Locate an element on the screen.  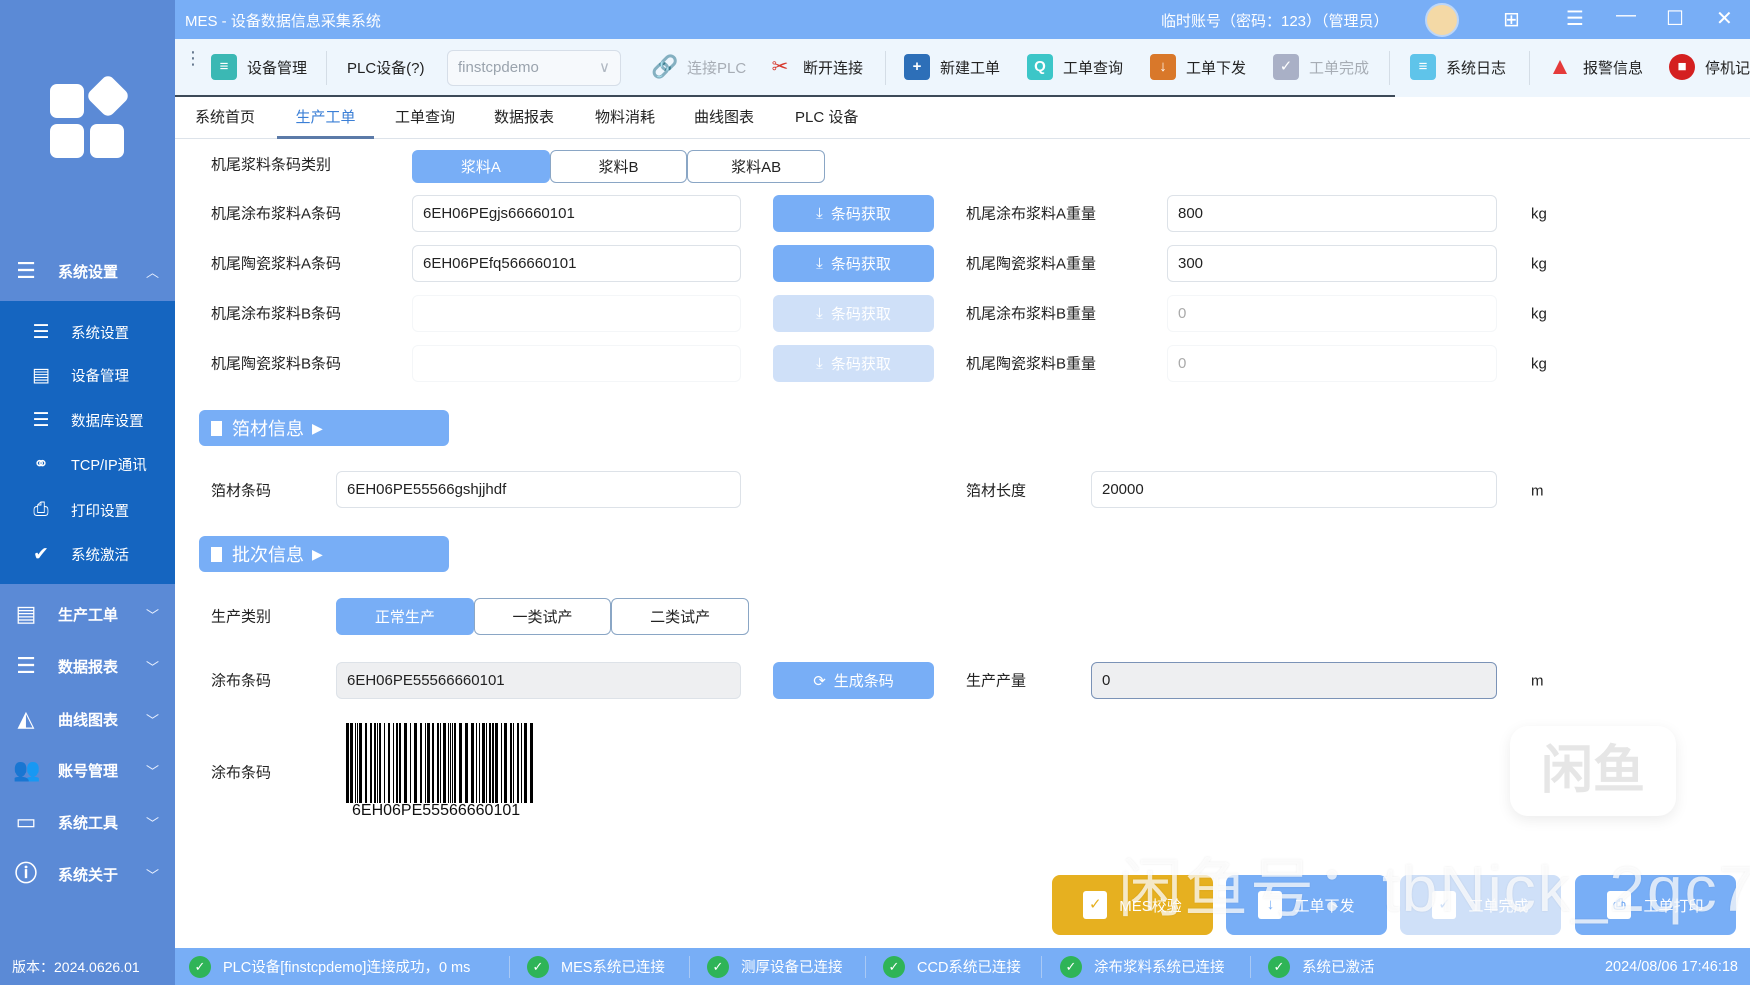
foil-length-input: 20000 is located at coordinates (1294, 489).